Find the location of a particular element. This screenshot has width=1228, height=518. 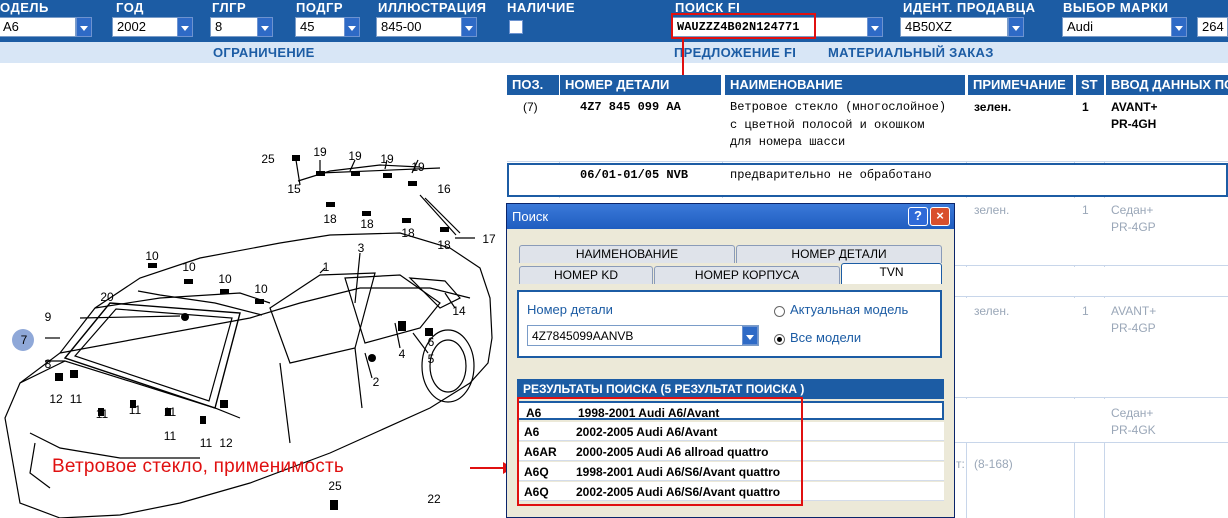

row1-name-line3: для номера шасси is located at coordinates (788, 142).